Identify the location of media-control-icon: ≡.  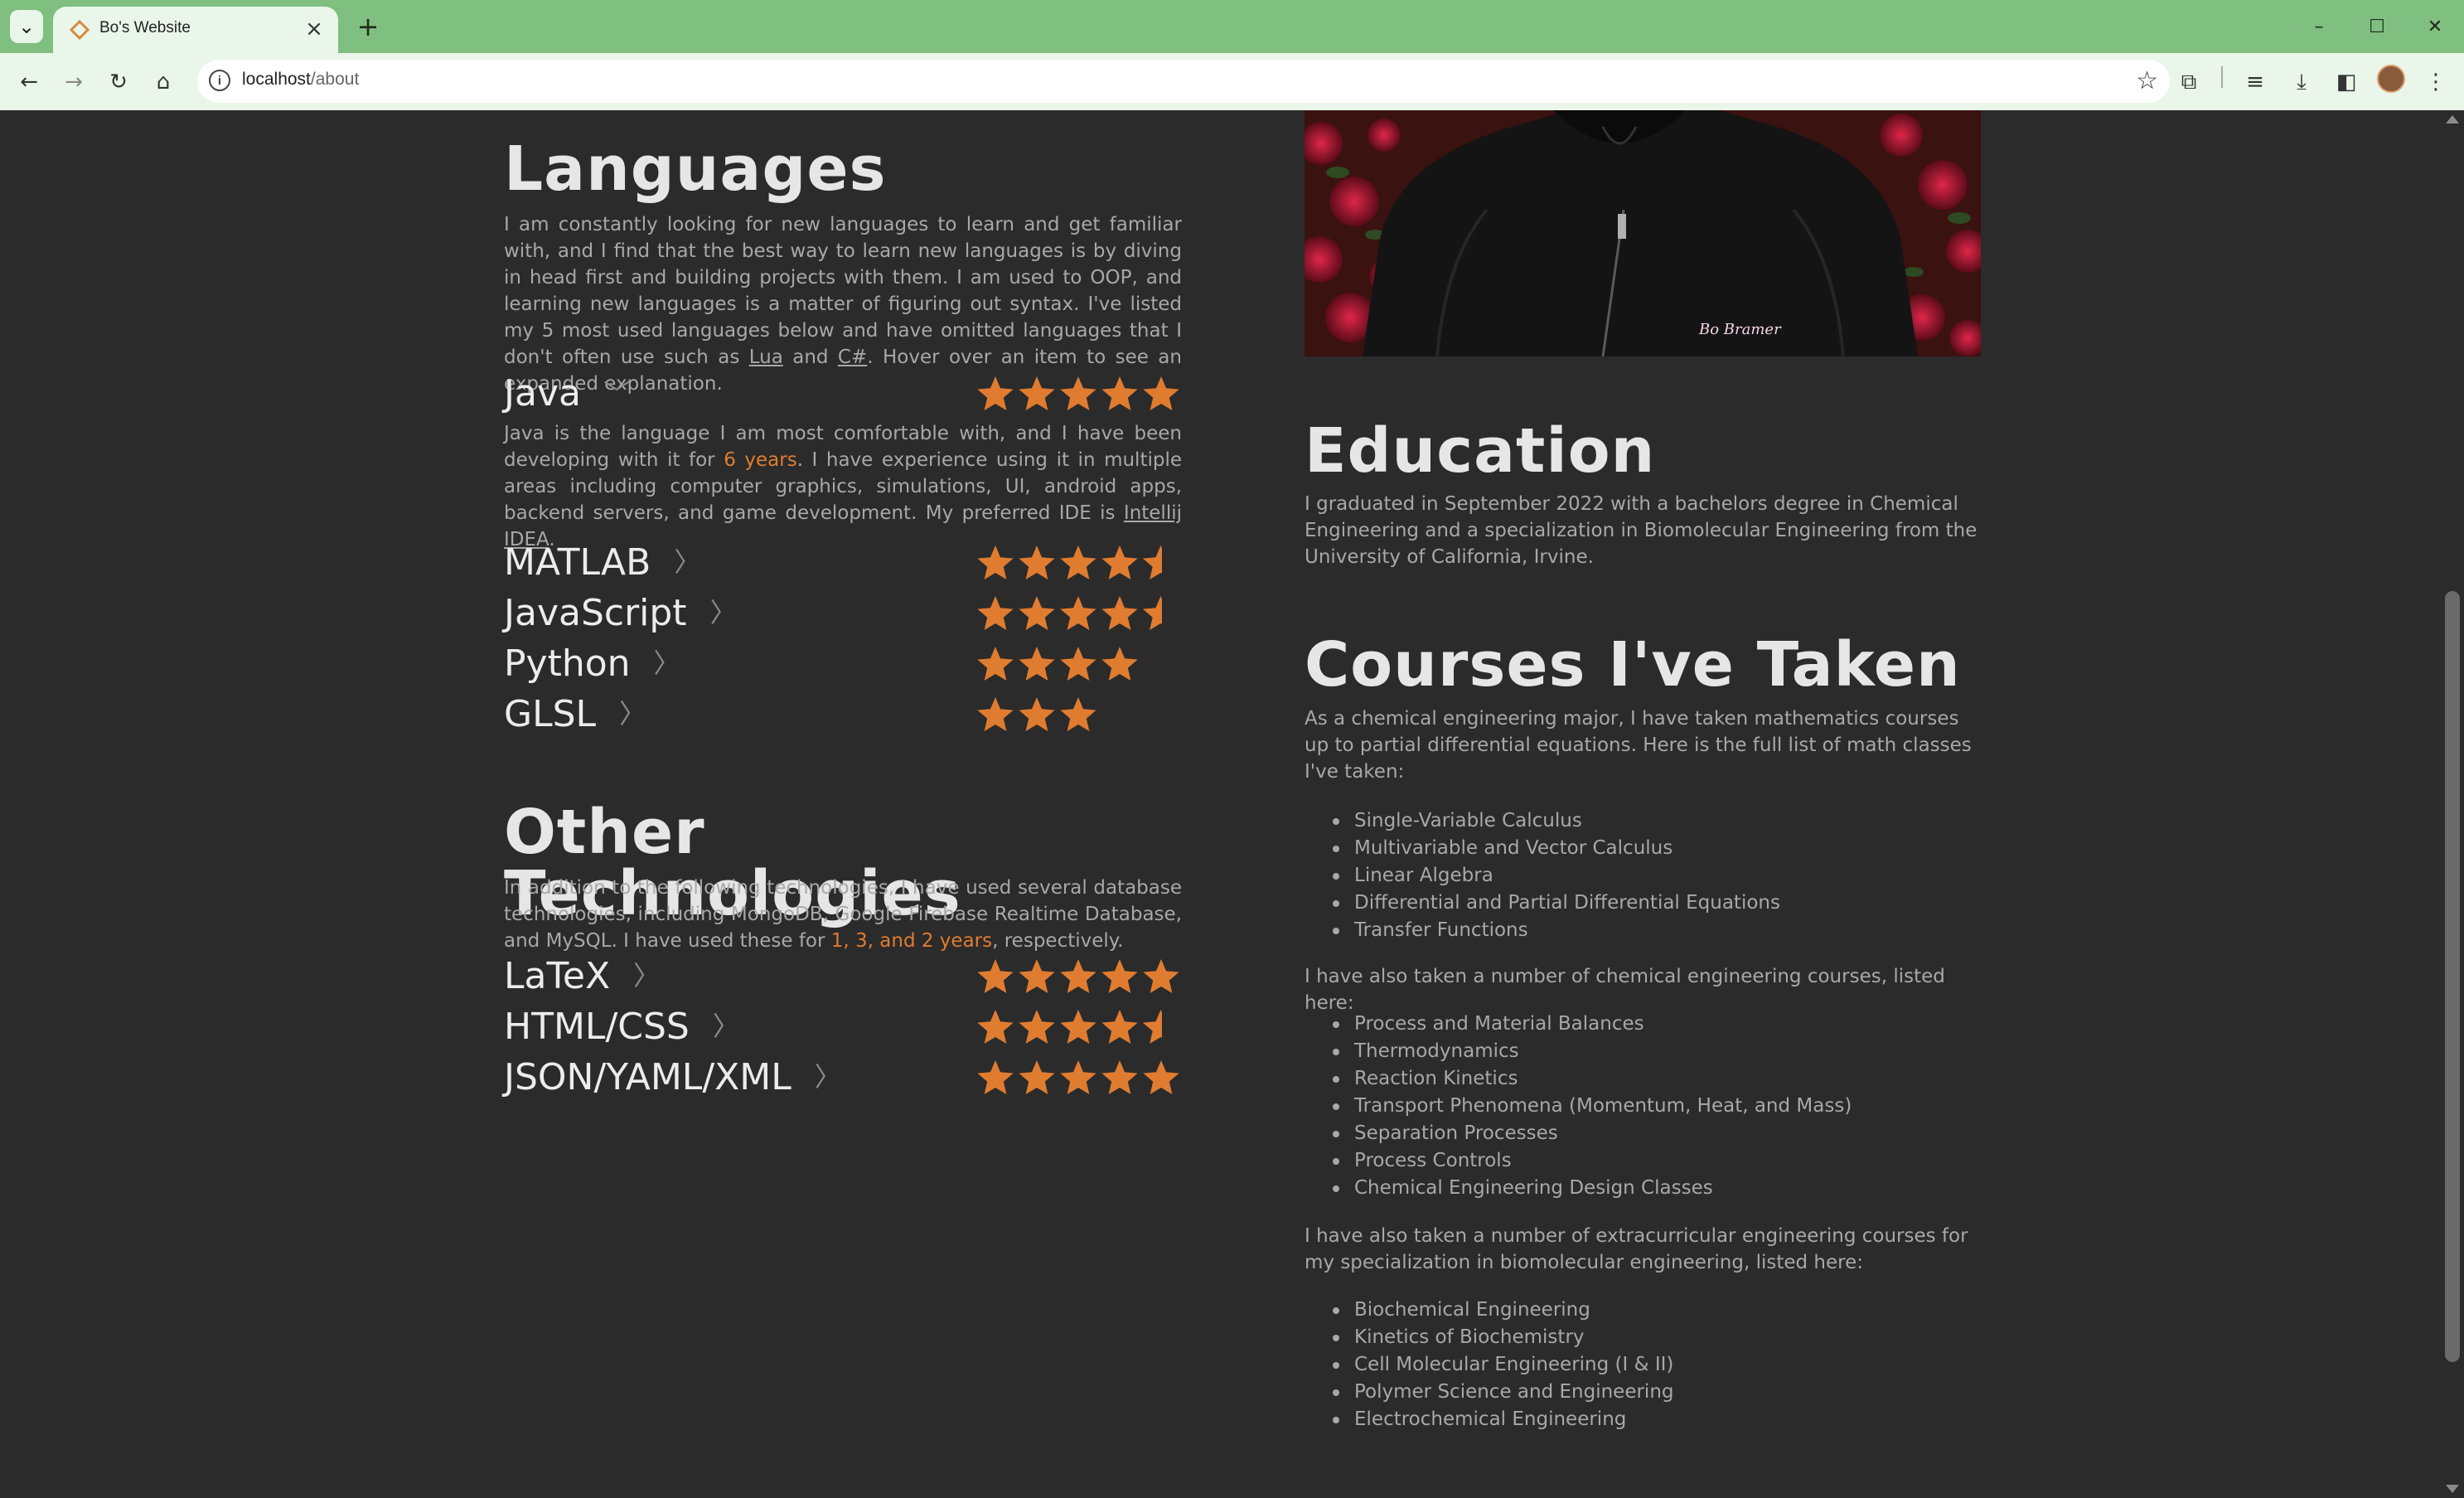
(2255, 82).